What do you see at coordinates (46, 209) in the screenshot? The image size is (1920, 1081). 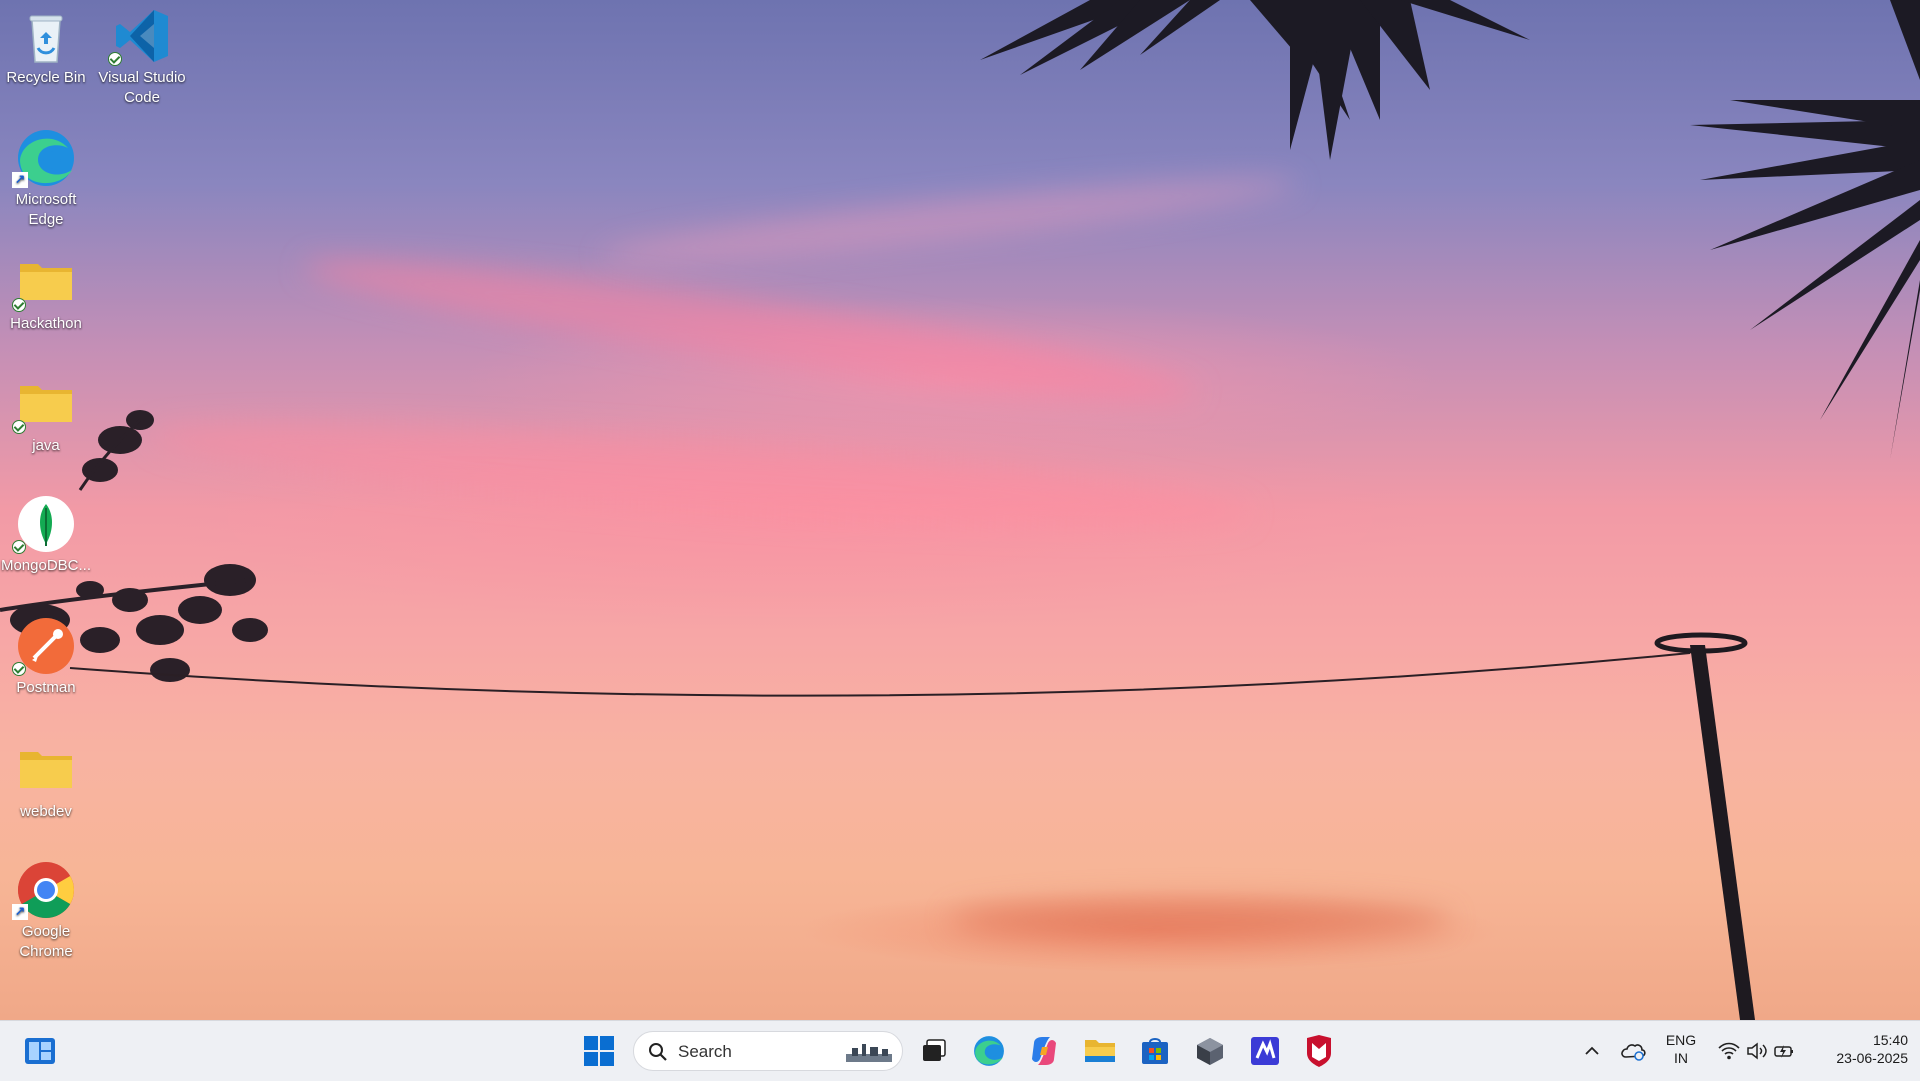 I see `desktop-icon-label: Microsoft Edge` at bounding box center [46, 209].